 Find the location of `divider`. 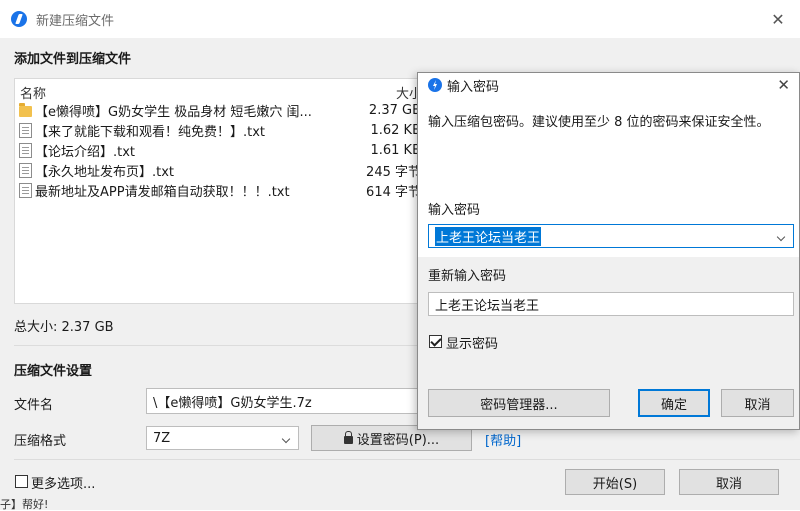

divider is located at coordinates (407, 459).